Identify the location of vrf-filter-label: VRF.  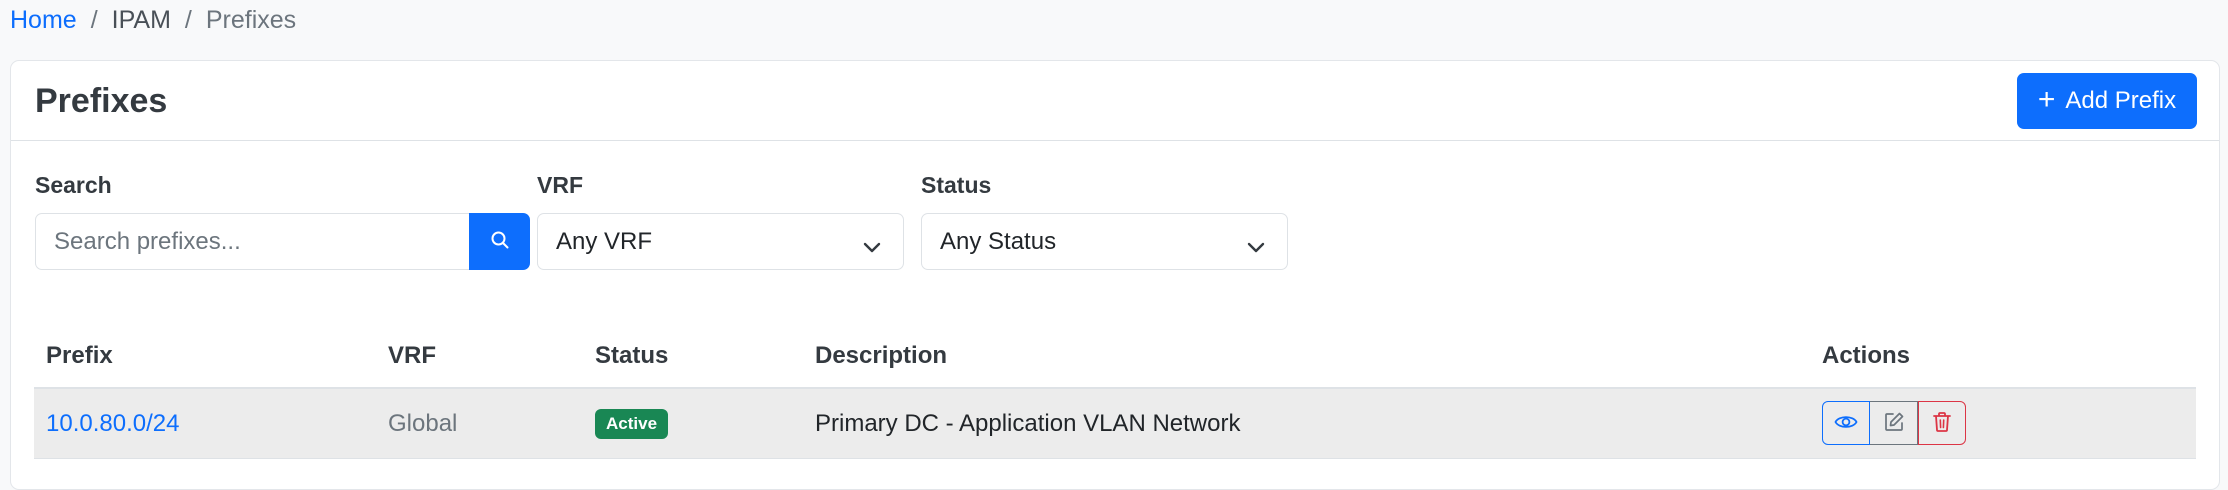
(560, 185).